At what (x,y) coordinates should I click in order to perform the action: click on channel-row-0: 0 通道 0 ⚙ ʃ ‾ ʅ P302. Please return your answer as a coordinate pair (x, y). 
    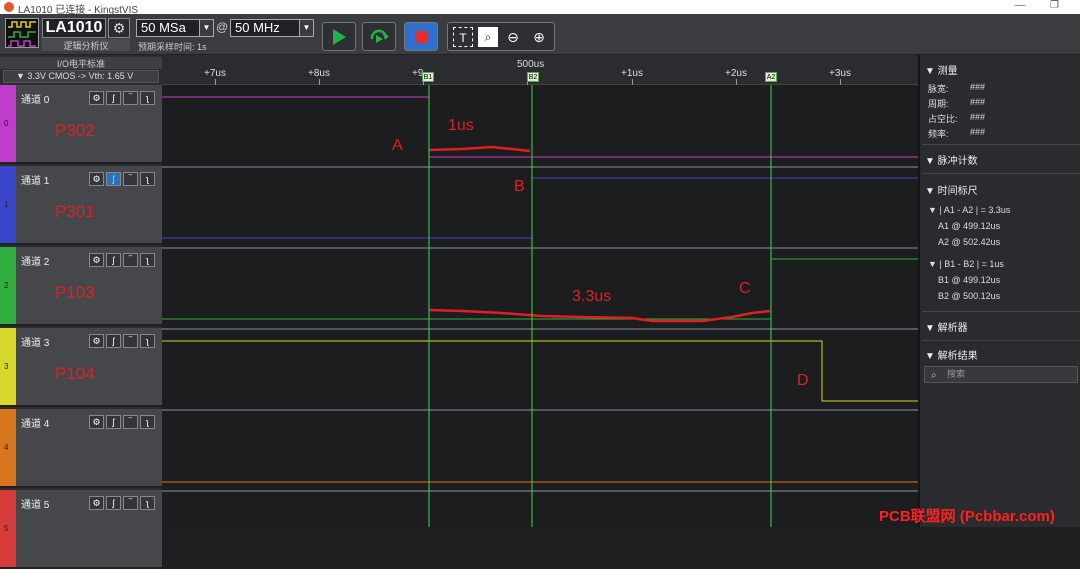
    Looking at the image, I should click on (81, 124).